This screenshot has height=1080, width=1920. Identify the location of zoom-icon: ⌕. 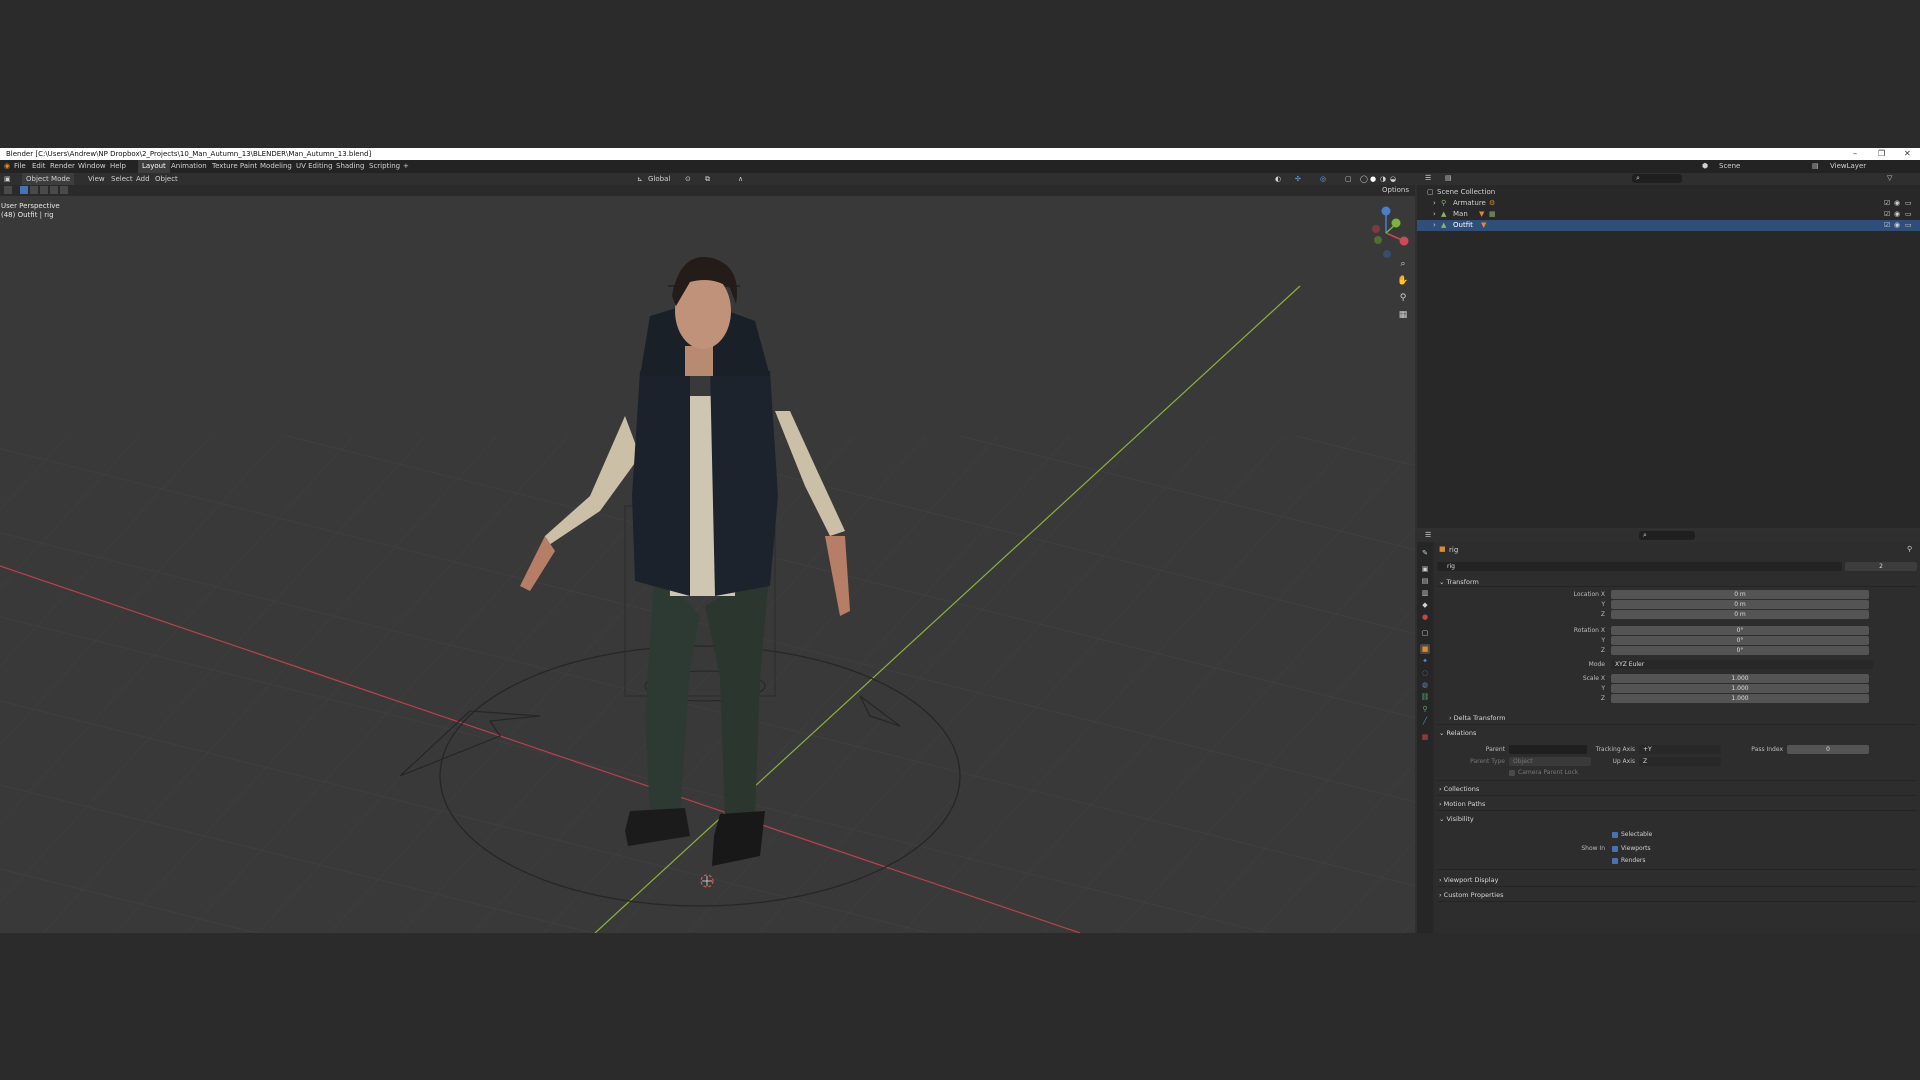
(1403, 264).